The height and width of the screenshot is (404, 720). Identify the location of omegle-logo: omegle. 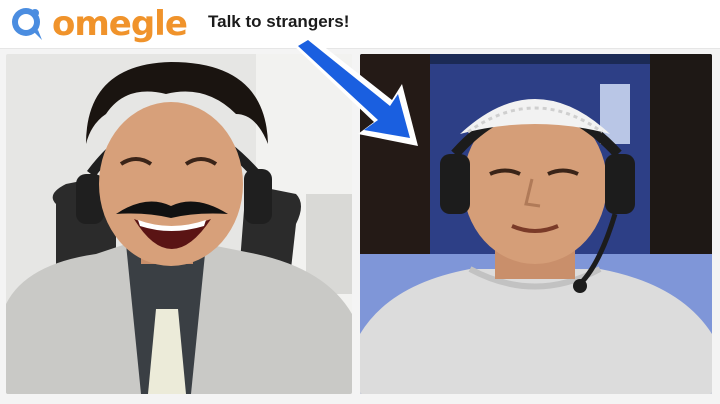
(98, 24).